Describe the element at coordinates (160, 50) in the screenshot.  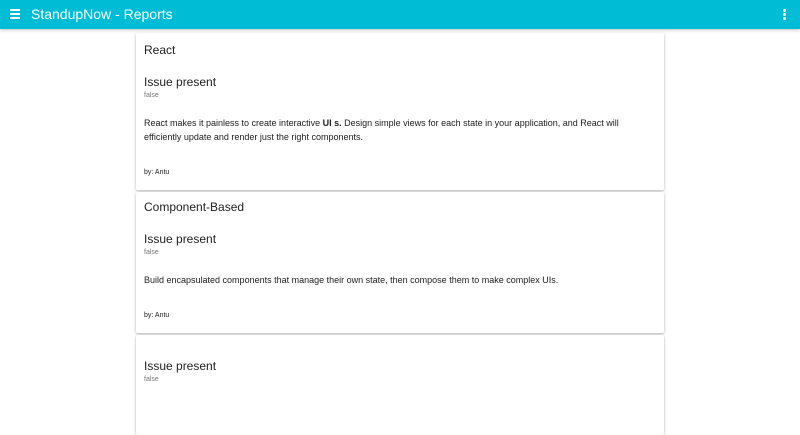
I see `report-title: React` at that location.